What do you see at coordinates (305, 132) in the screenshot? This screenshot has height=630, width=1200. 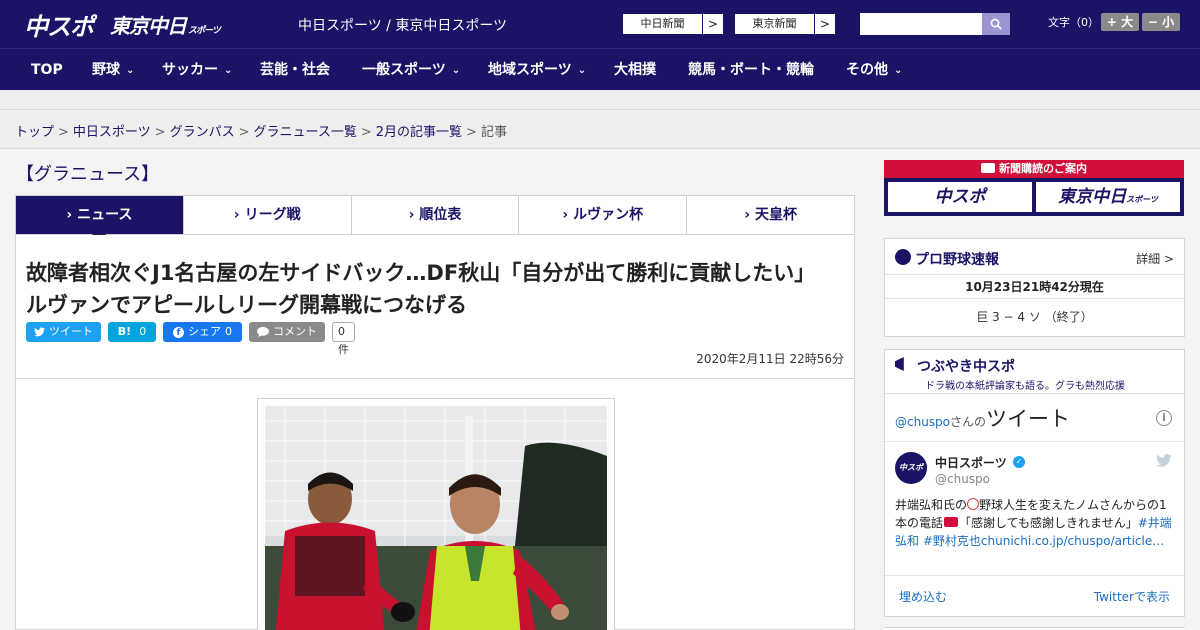 I see `breadcrumb-link: グラニュース一覧` at bounding box center [305, 132].